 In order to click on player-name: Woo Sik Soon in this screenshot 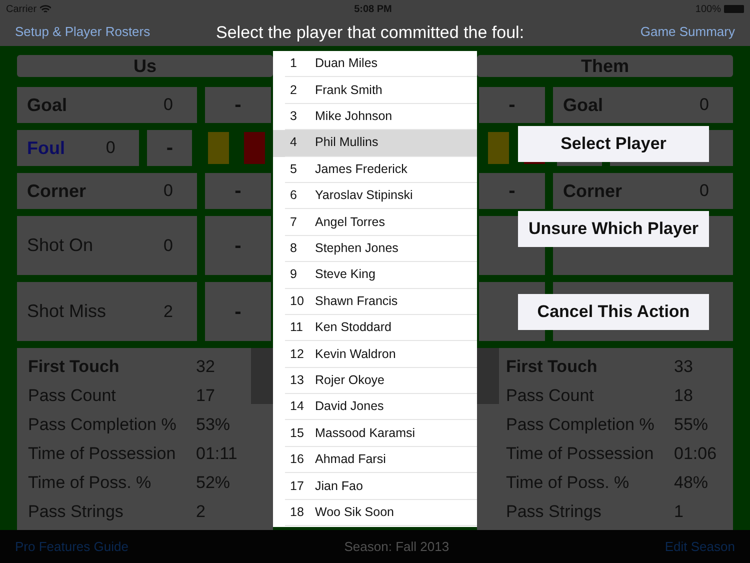, I will do `click(354, 512)`.